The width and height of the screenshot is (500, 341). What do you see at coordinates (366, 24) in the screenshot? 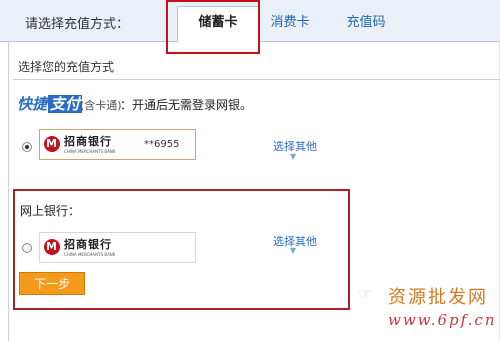
I see `tab-recharge-code: 充值码` at bounding box center [366, 24].